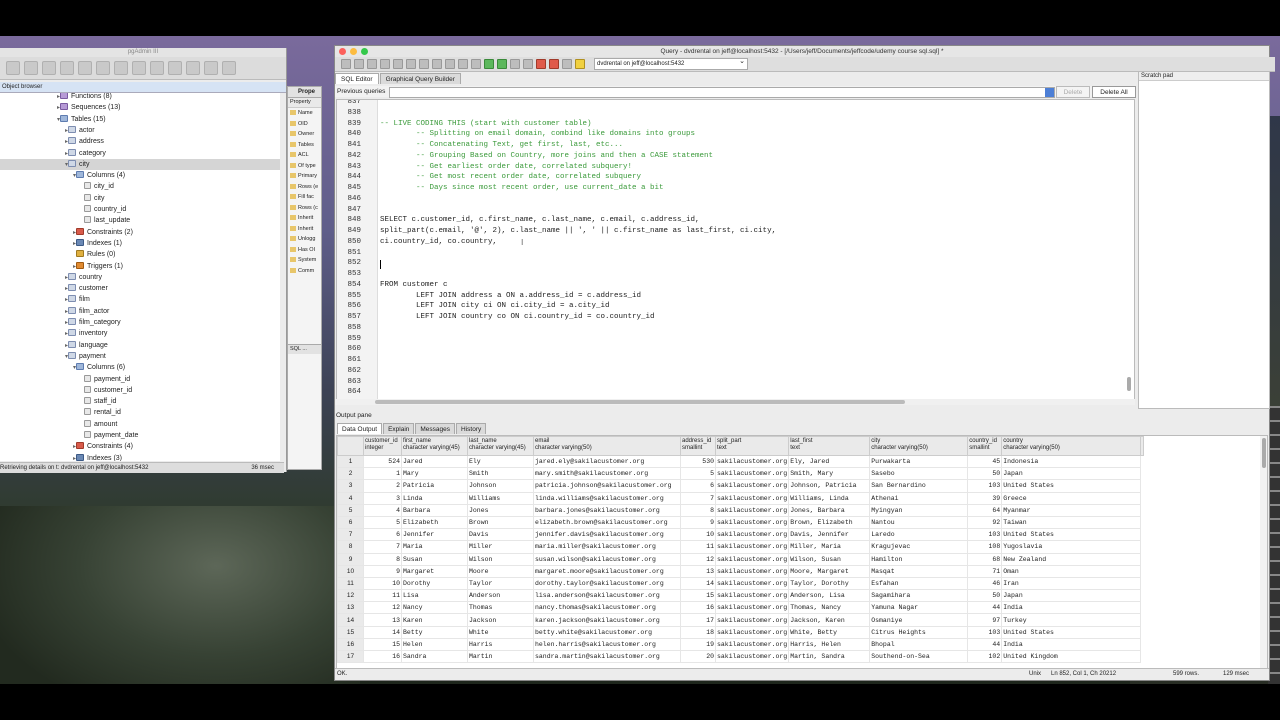  What do you see at coordinates (435, 428) in the screenshot?
I see `tab-messages: Messages` at bounding box center [435, 428].